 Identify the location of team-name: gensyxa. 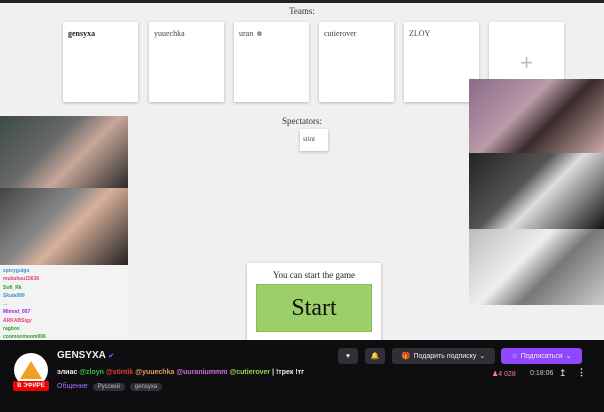
(82, 33).